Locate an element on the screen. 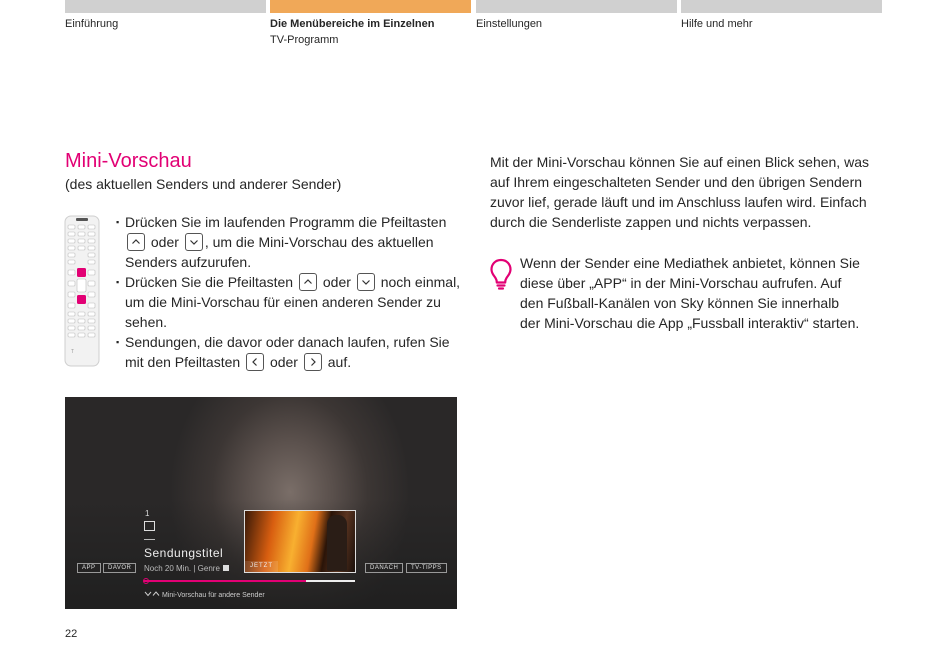 This screenshot has height=670, width=950. davor-button: DAVOR is located at coordinates (120, 568).